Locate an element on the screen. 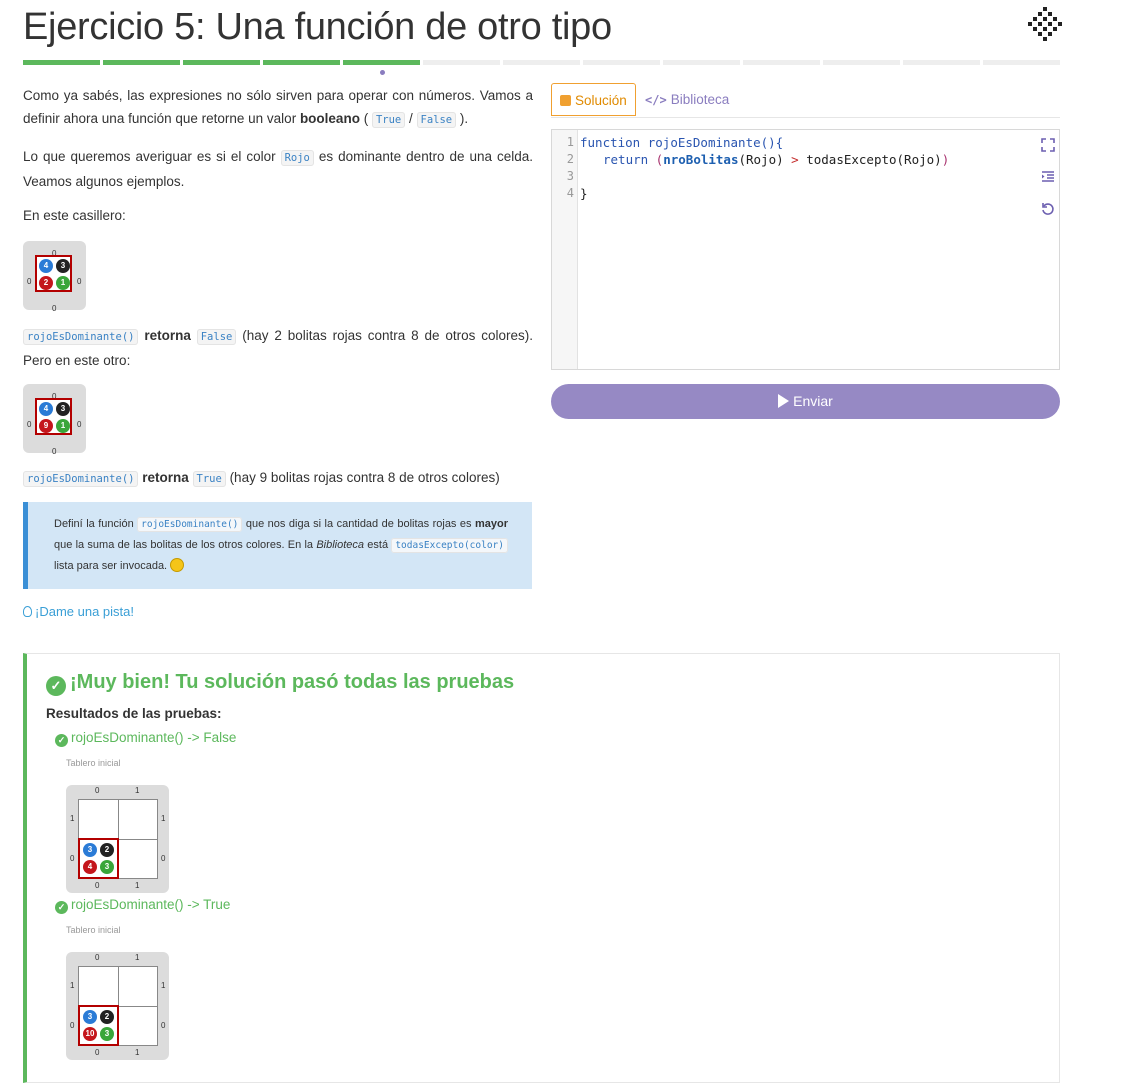 This screenshot has height=1083, width=1122. tab-biblioteca: </> Biblioteca is located at coordinates (687, 99).